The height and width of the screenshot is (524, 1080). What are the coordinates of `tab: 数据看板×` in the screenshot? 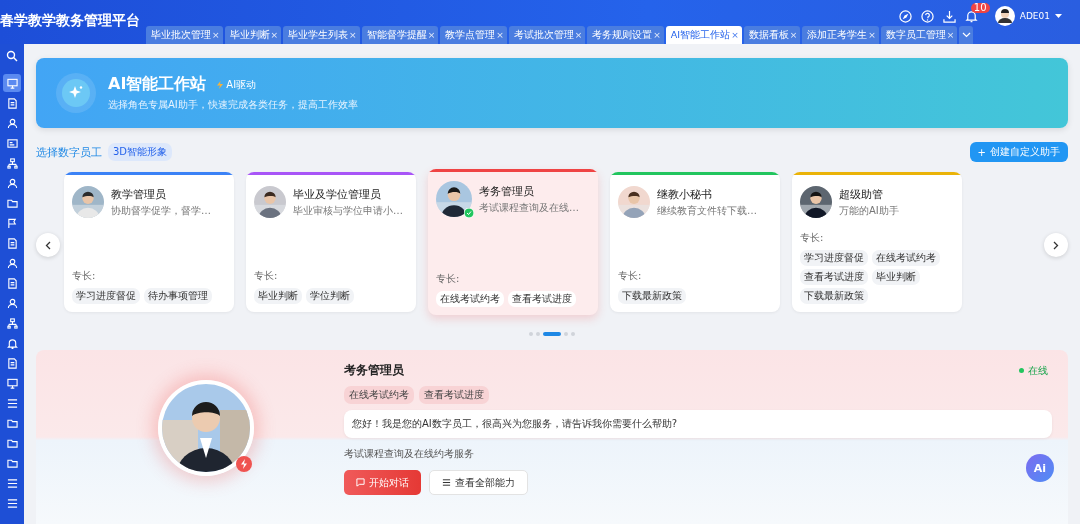 It's located at (772, 35).